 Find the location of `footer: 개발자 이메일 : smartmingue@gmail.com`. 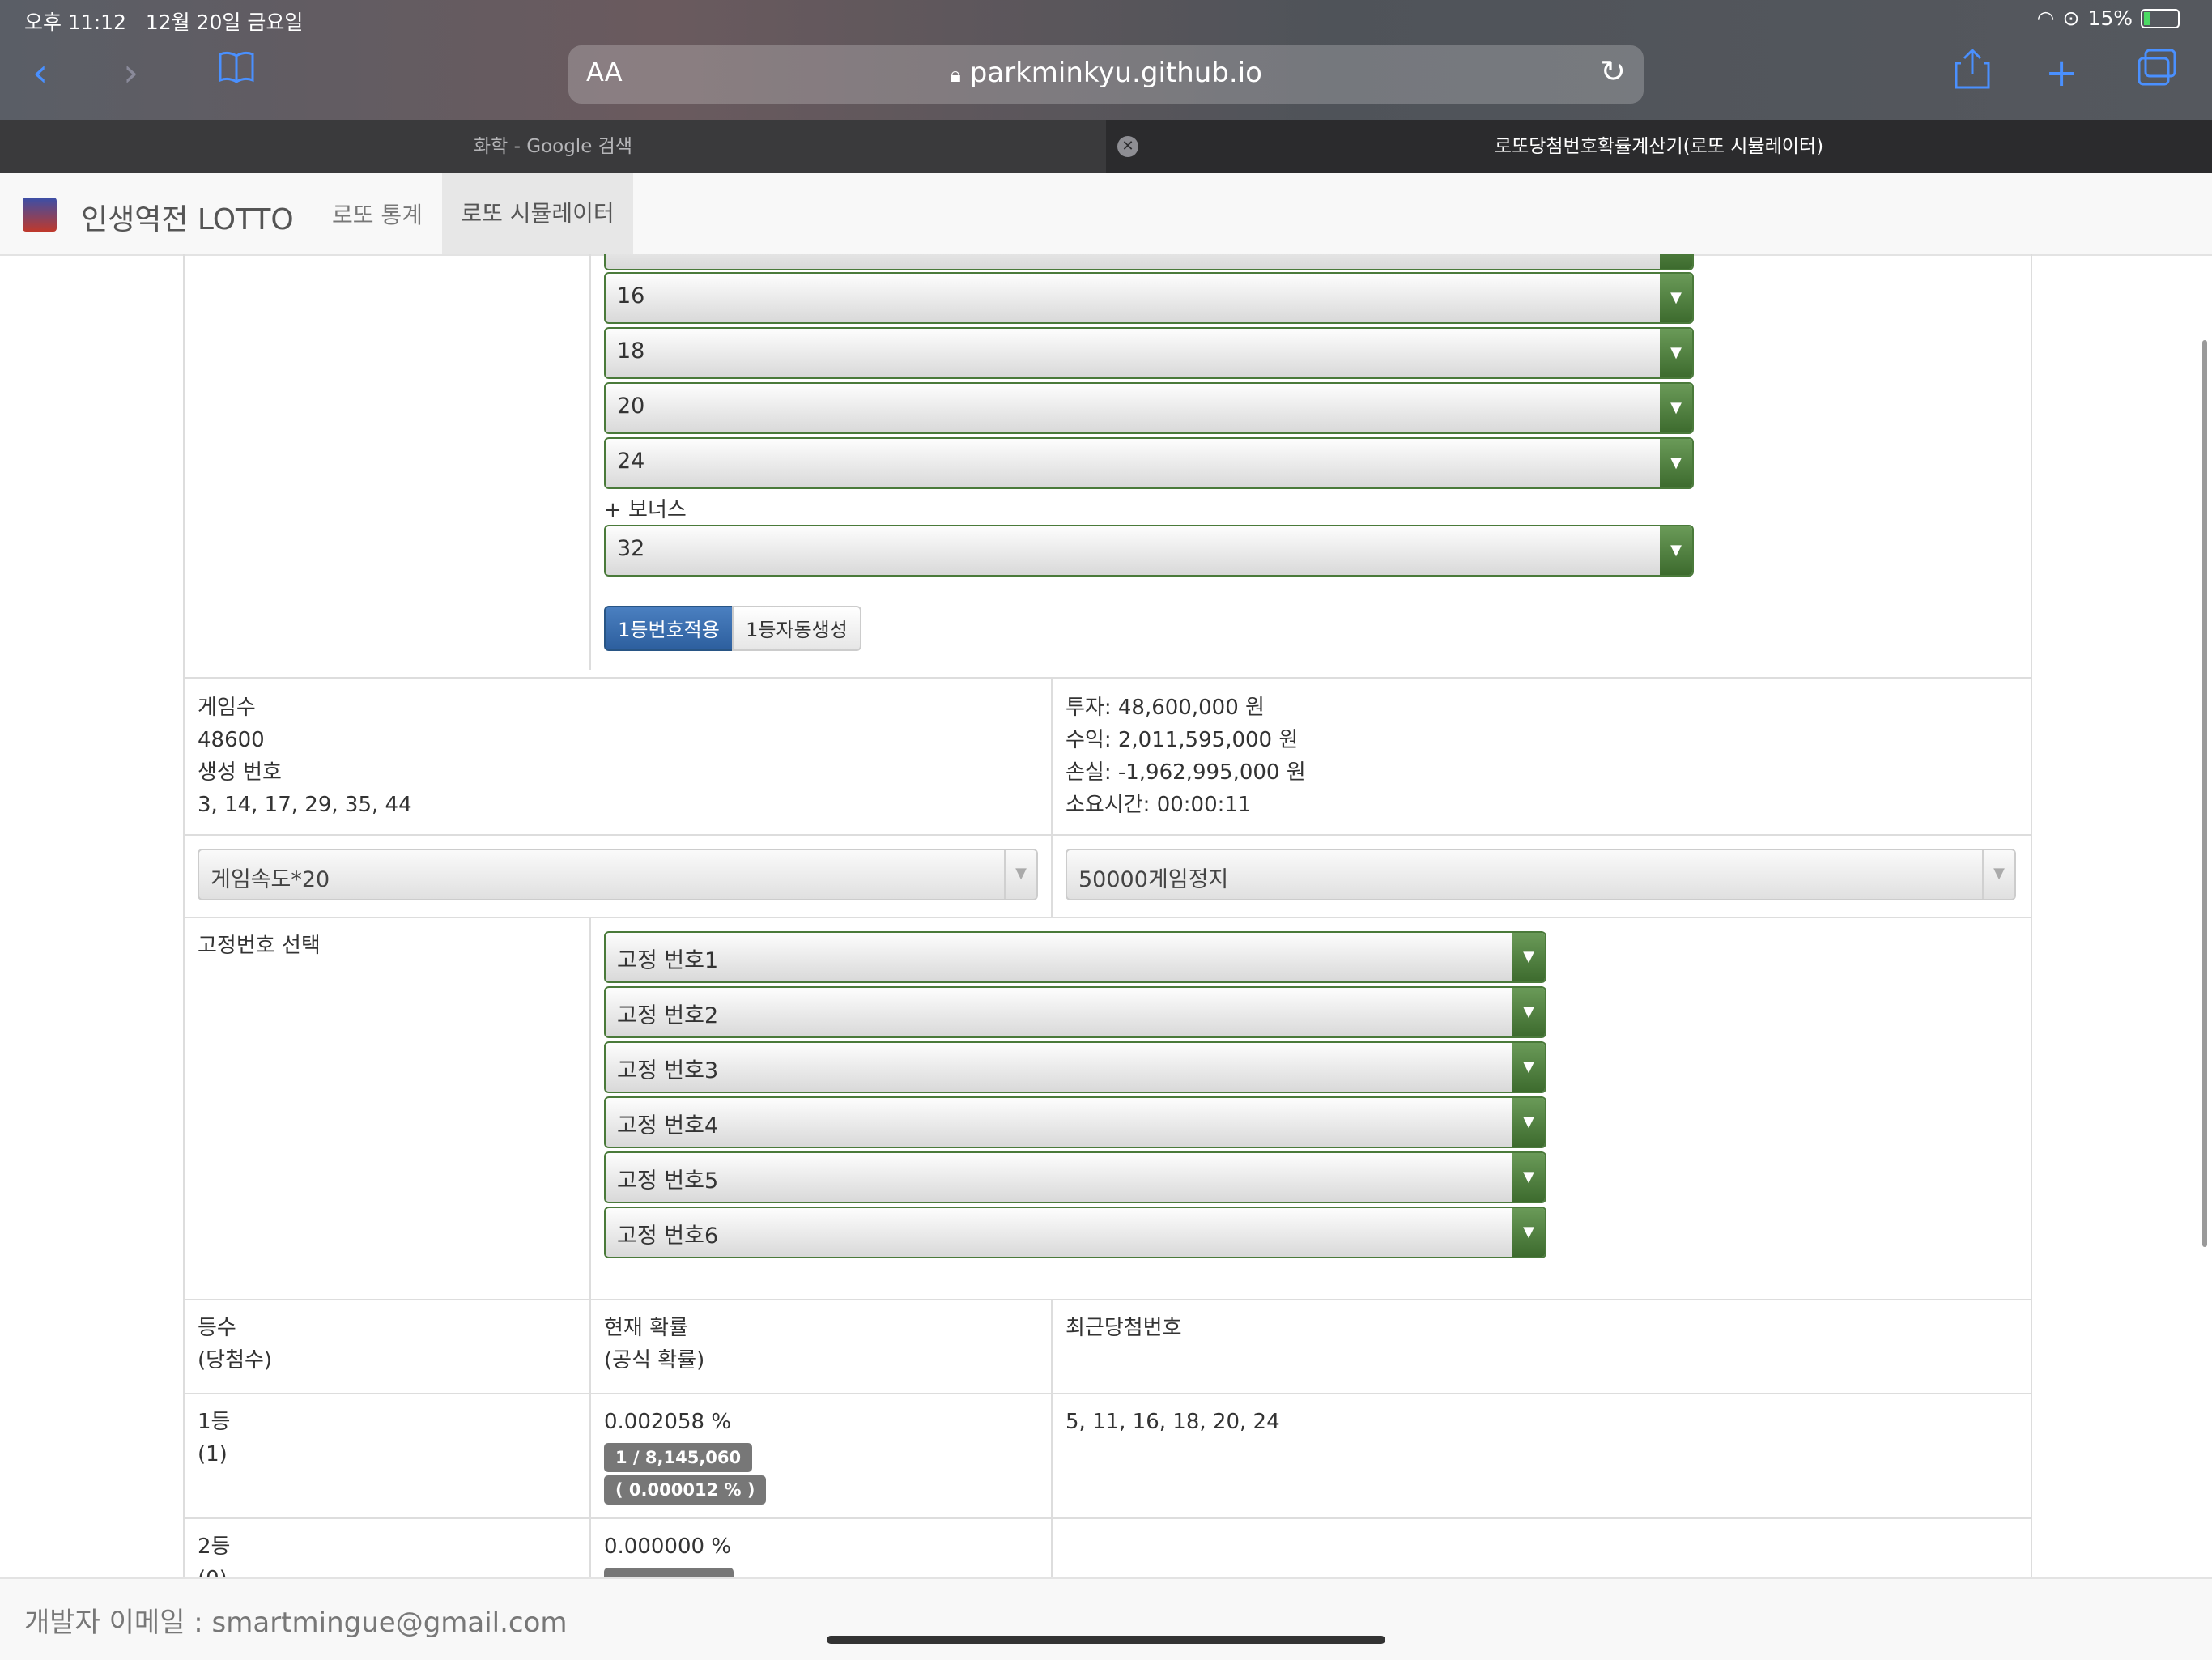

footer: 개발자 이메일 : smartmingue@gmail.com is located at coordinates (1106, 1618).